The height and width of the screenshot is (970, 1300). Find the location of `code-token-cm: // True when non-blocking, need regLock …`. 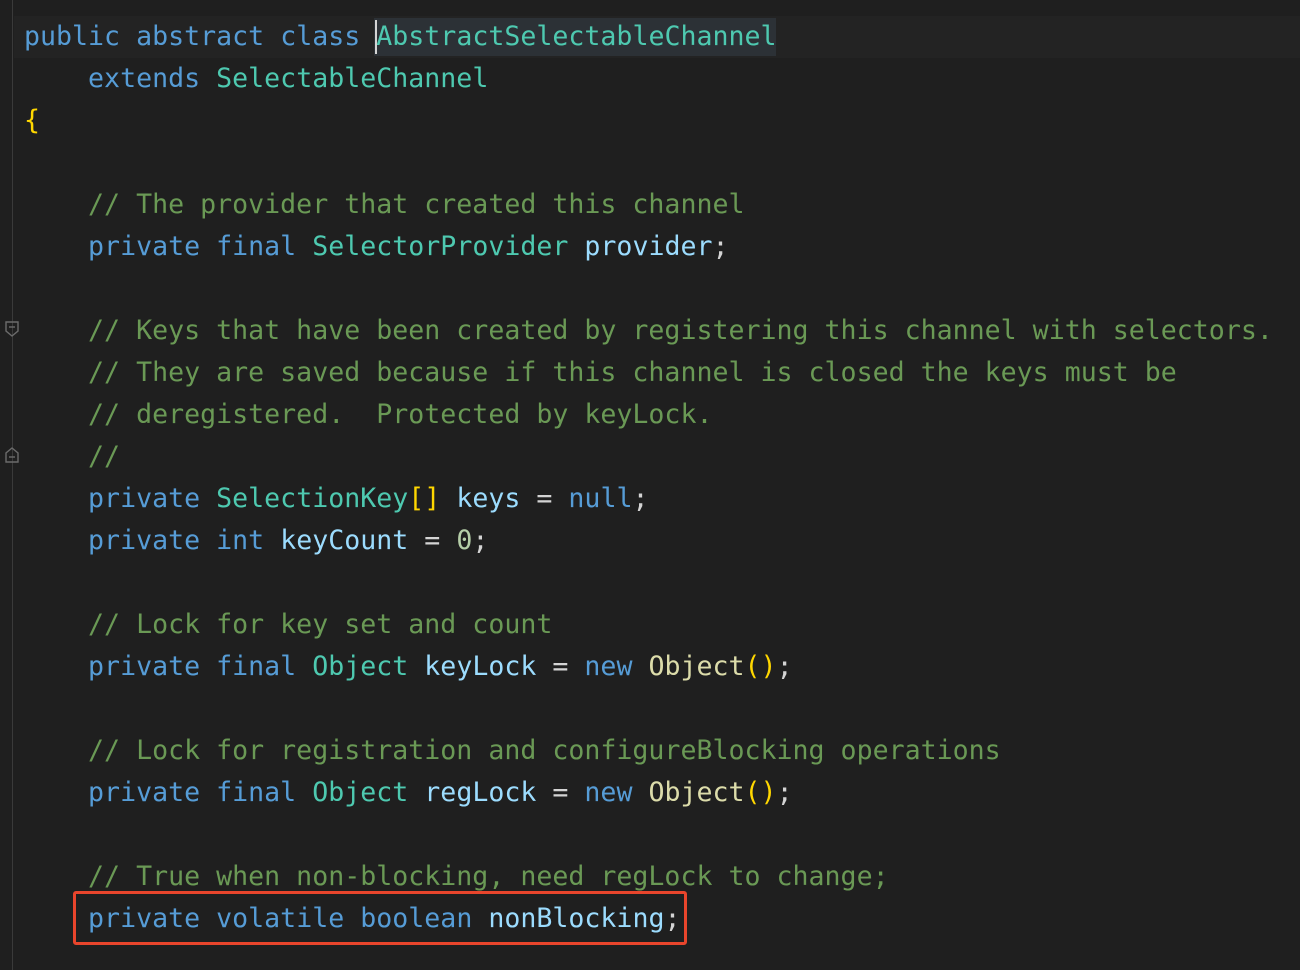

code-token-cm: // True when non-blocking, need regLock … is located at coordinates (488, 876).